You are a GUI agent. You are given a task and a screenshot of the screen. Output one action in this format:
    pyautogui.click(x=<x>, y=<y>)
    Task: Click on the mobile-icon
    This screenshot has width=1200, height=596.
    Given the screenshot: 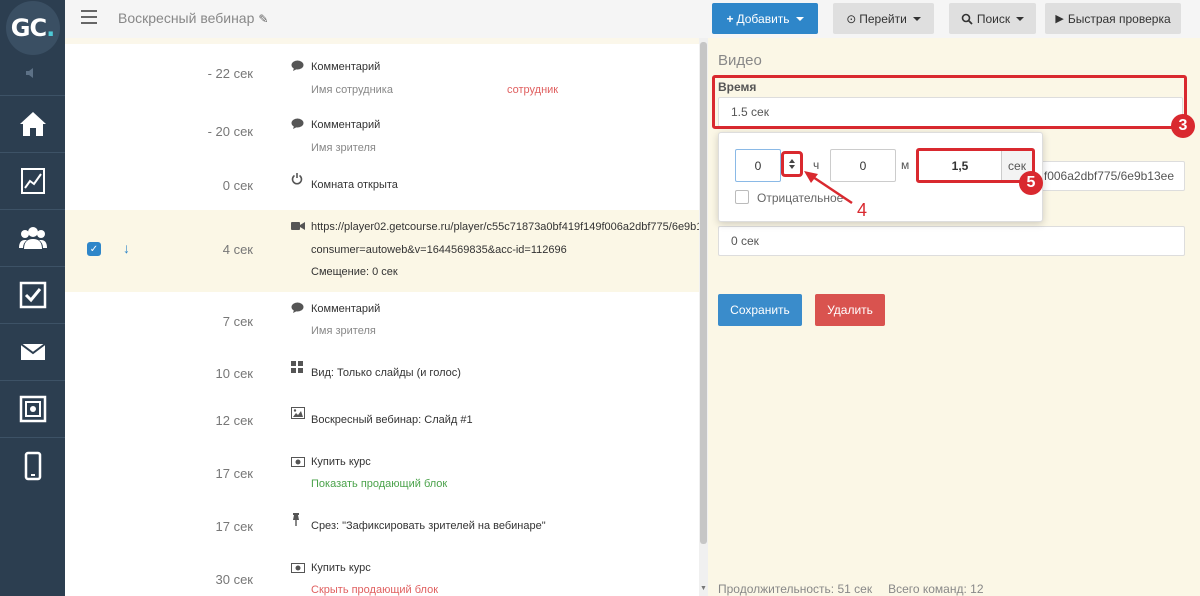 What is the action you would take?
    pyautogui.click(x=32, y=466)
    